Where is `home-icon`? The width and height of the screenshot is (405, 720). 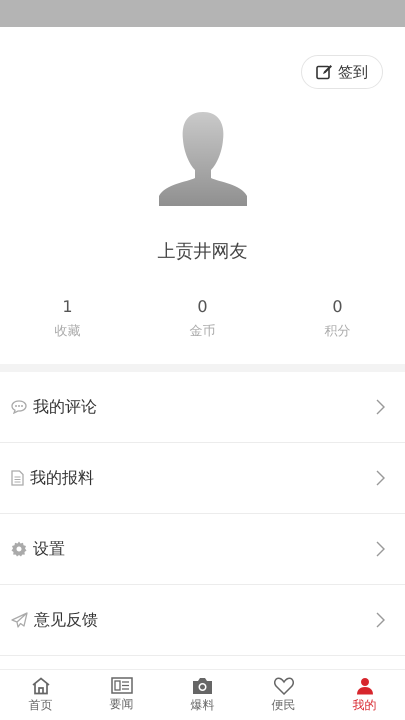 home-icon is located at coordinates (40, 685).